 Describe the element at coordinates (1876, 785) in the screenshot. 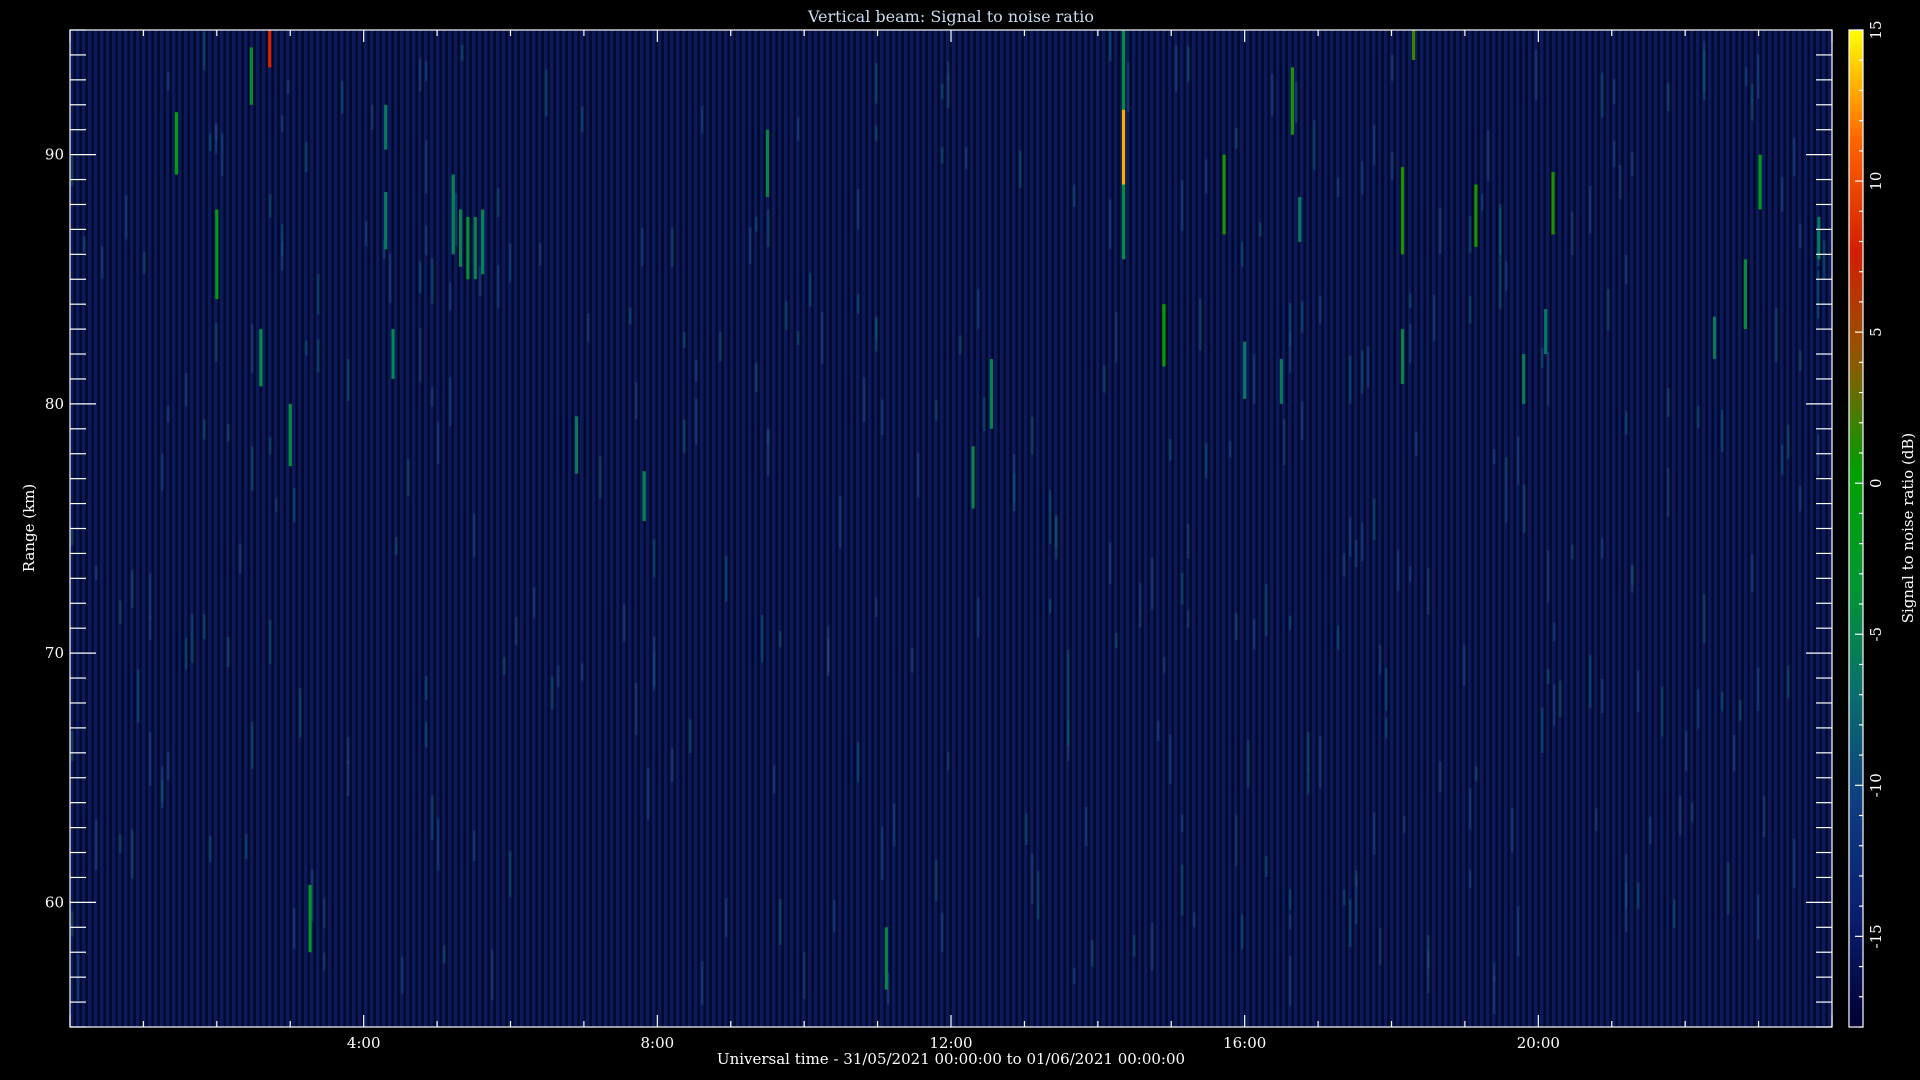

I see `colorbar-tick-label: -10` at that location.